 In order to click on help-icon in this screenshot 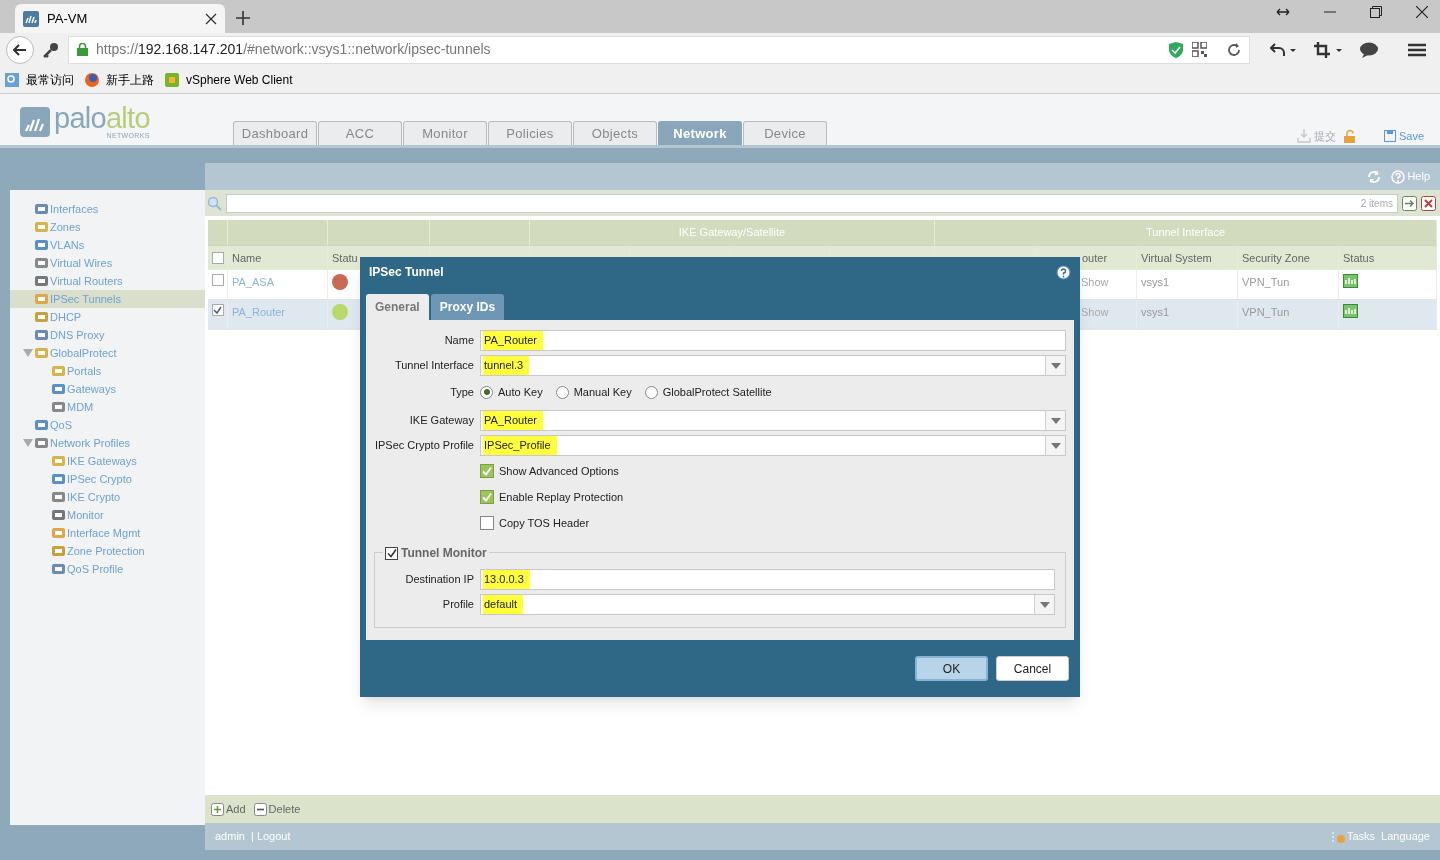, I will do `click(1063, 272)`.